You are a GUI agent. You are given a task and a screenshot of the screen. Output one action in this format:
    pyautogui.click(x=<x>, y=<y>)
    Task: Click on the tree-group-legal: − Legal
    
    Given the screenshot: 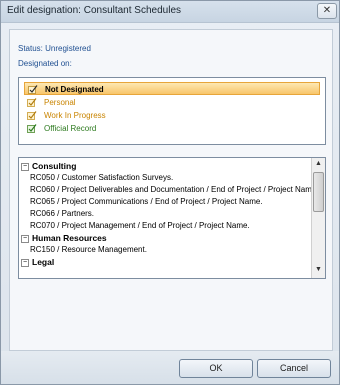 What is the action you would take?
    pyautogui.click(x=37, y=262)
    